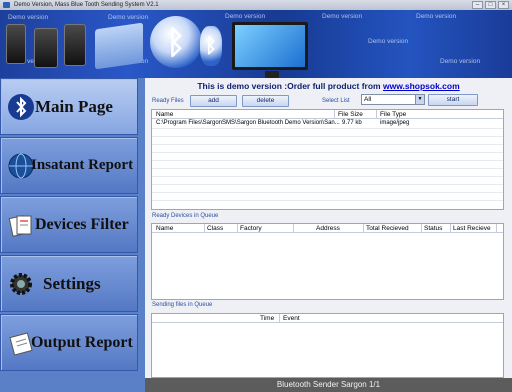  I want to click on nav-output-report: Output Report, so click(69, 342).